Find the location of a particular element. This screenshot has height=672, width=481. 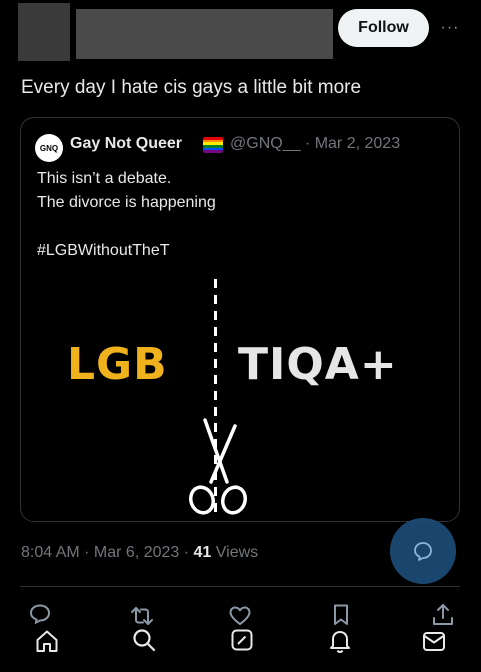

quoted-handle-date: @GNQ__ · Mar 2, 2023 is located at coordinates (315, 144).